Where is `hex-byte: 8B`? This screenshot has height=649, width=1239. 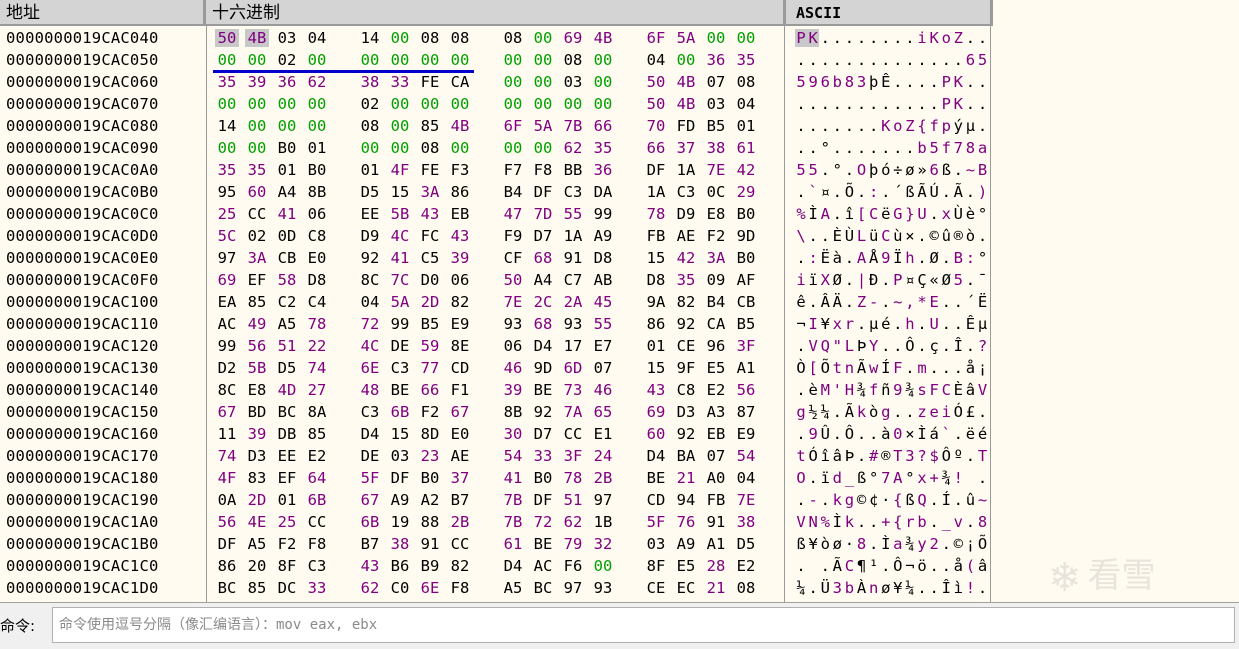 hex-byte: 8B is located at coordinates (513, 412).